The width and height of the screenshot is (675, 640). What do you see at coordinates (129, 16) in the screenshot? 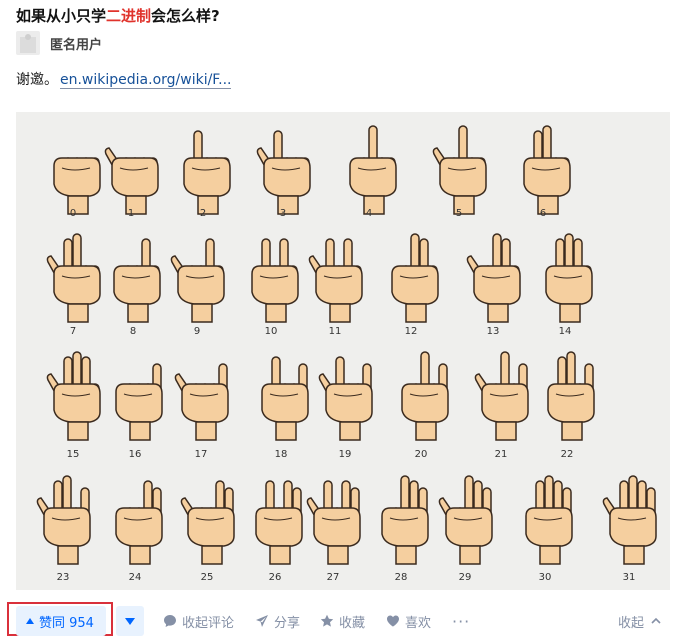
I see `question-title-highlight: 二进制` at bounding box center [129, 16].